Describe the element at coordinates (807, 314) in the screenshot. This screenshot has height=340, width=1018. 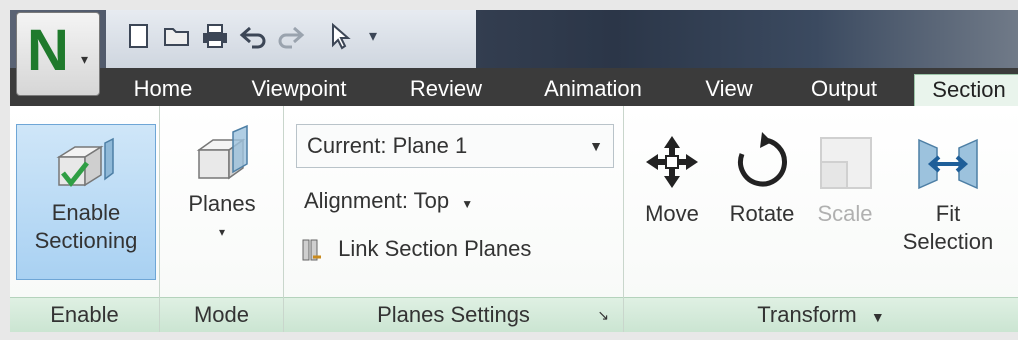
I see `transform-label: Transform` at that location.